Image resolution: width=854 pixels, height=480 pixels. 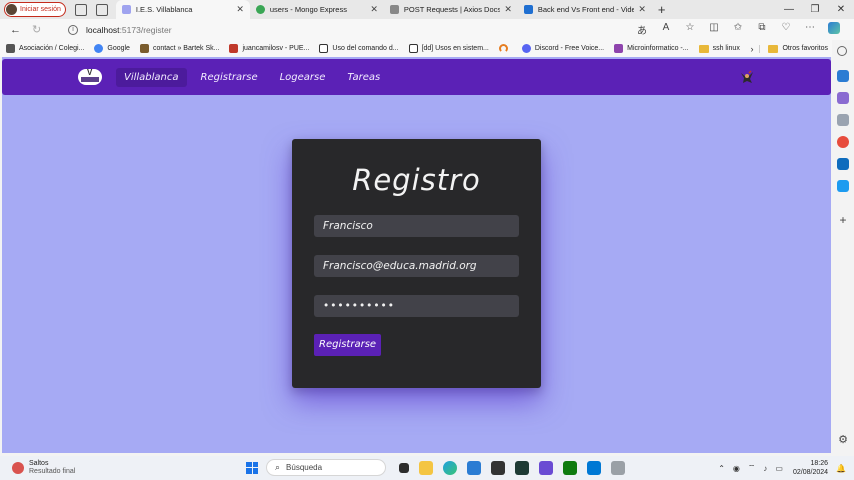 I want to click on games-icon, so click(x=843, y=120).